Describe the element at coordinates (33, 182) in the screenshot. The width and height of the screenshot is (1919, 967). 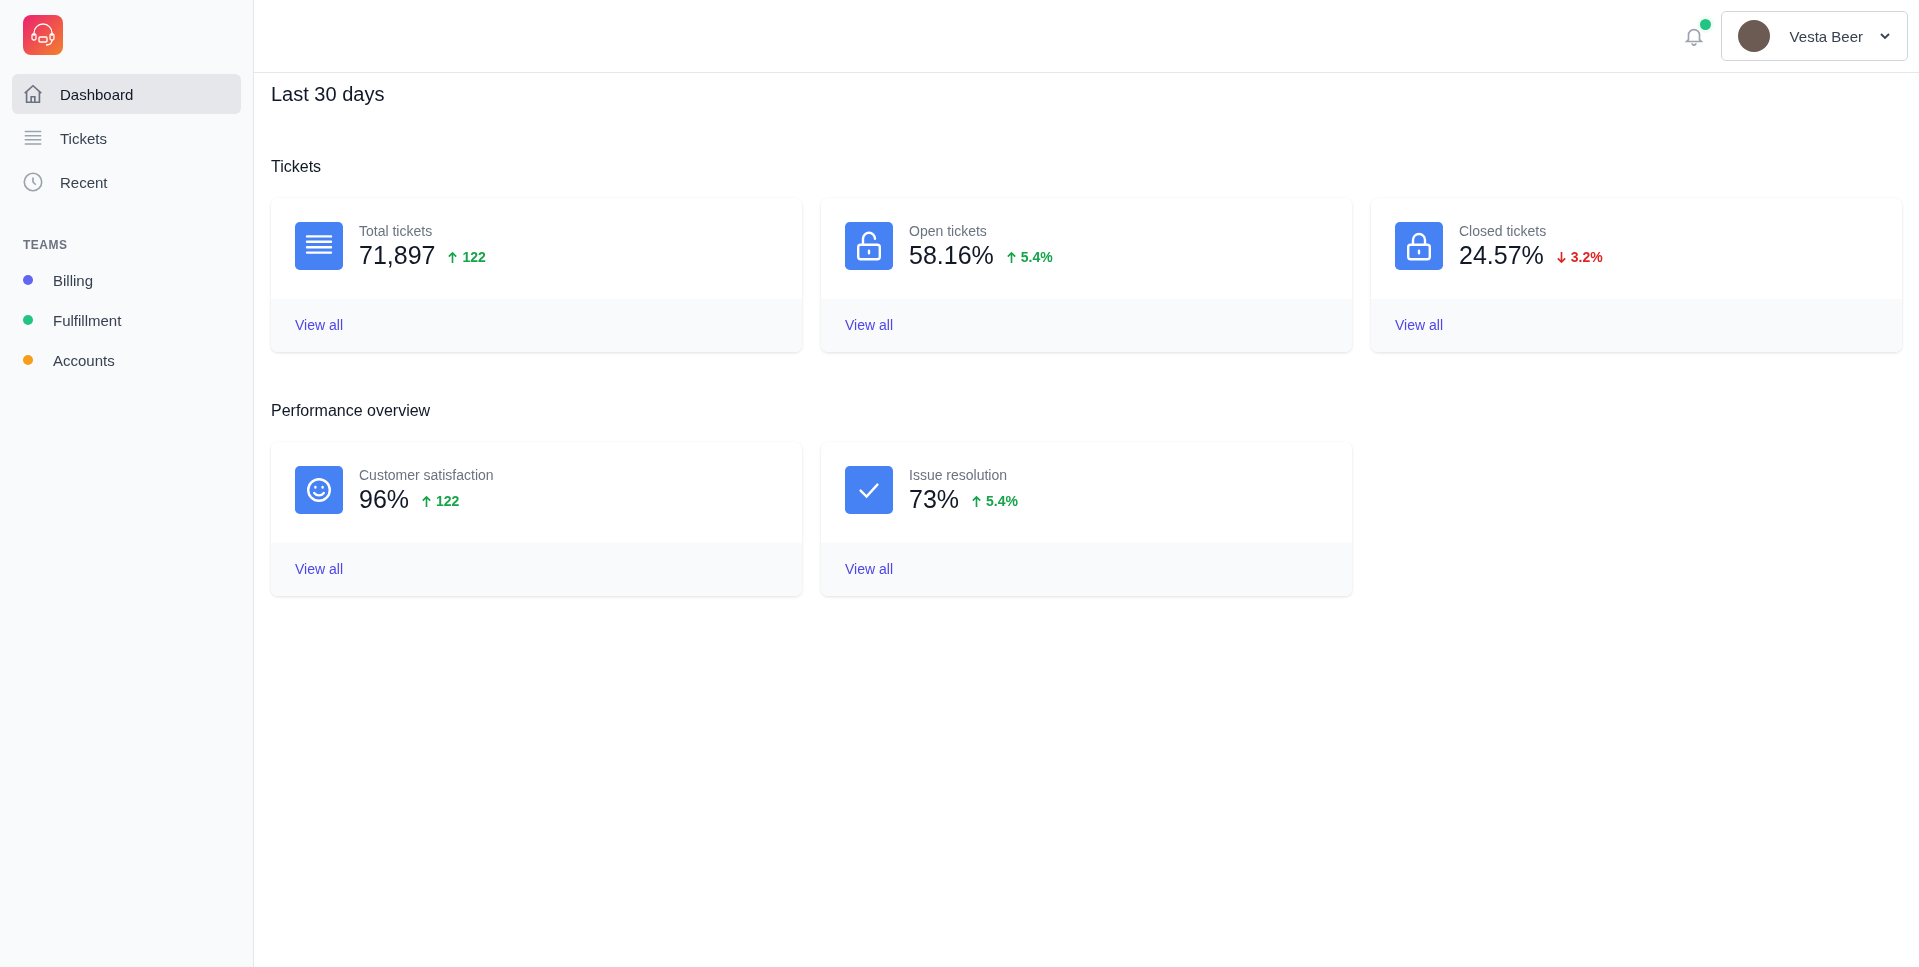
I see `clock-icon` at that location.